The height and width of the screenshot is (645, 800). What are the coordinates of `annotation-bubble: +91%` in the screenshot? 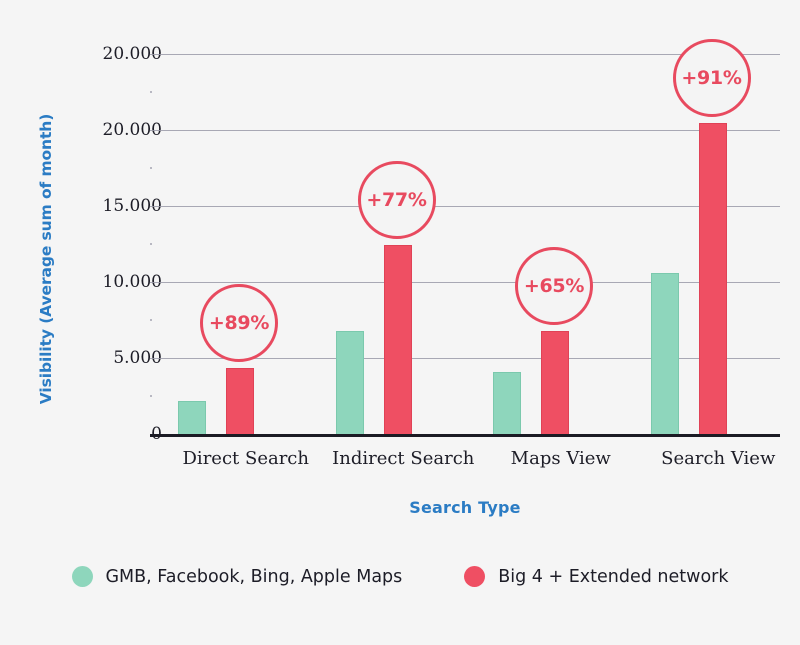 It's located at (711, 77).